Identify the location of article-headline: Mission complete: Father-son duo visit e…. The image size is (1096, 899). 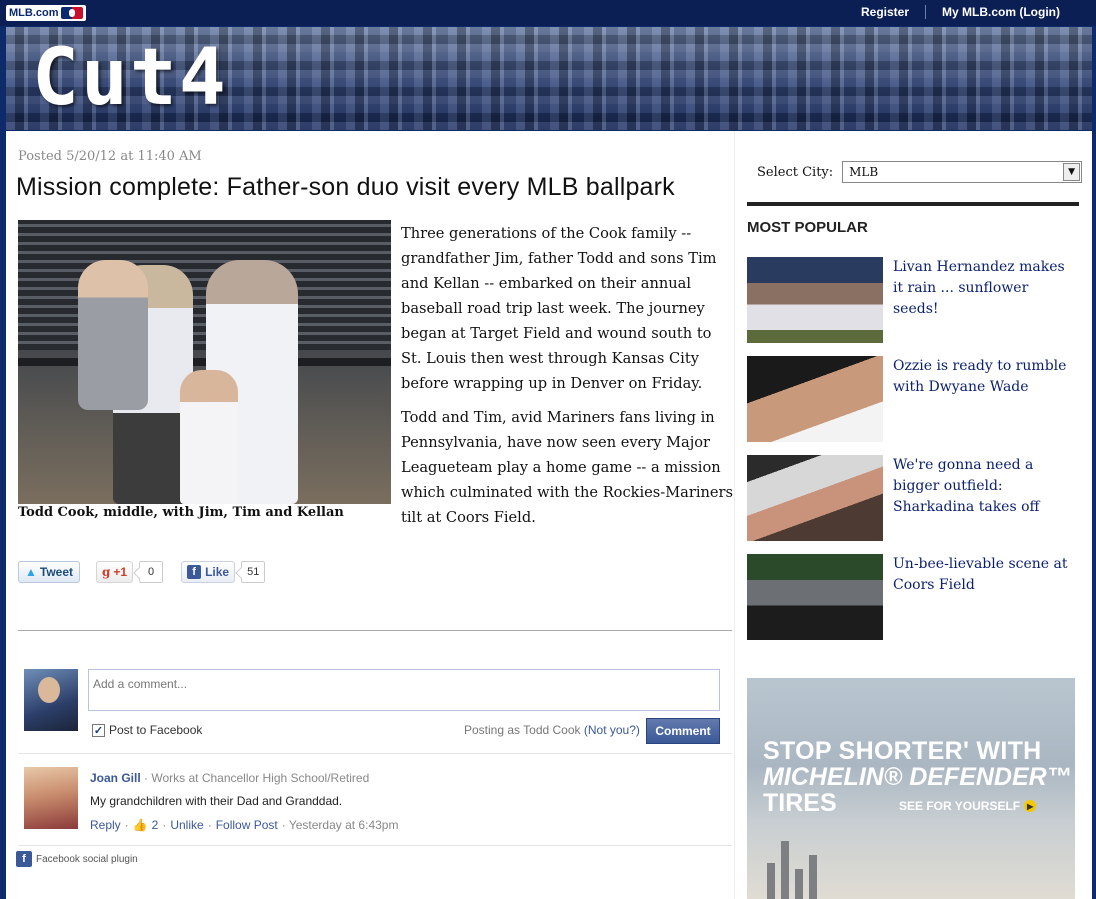
(345, 187).